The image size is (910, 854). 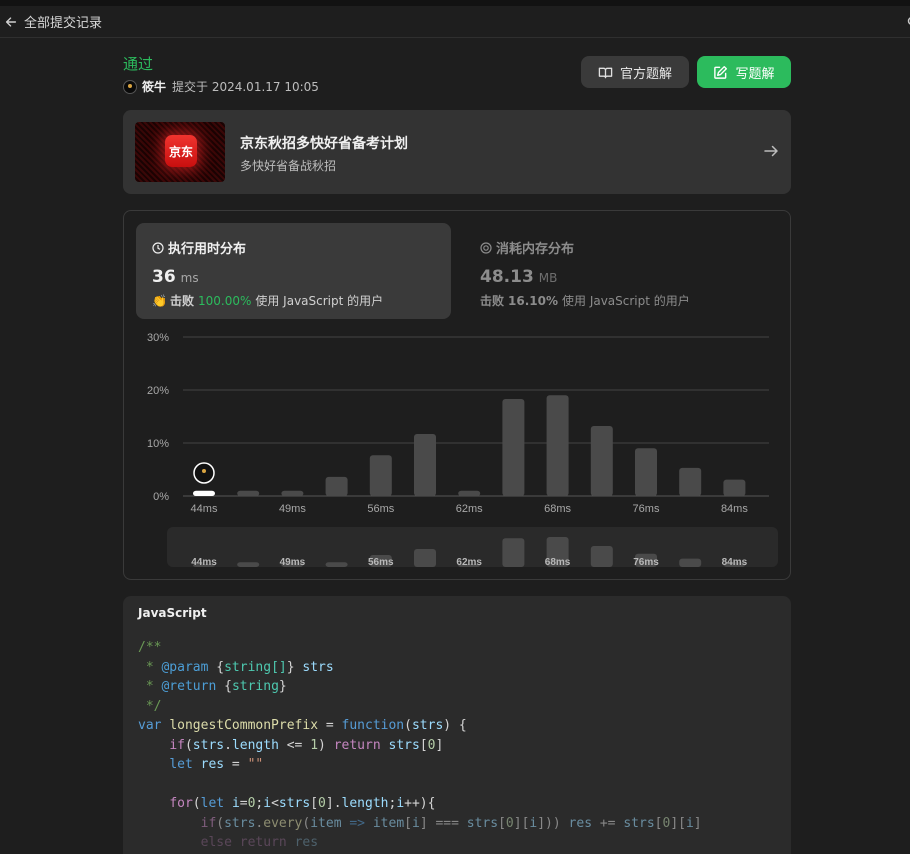 What do you see at coordinates (228, 745) in the screenshot?
I see `code-token: .` at bounding box center [228, 745].